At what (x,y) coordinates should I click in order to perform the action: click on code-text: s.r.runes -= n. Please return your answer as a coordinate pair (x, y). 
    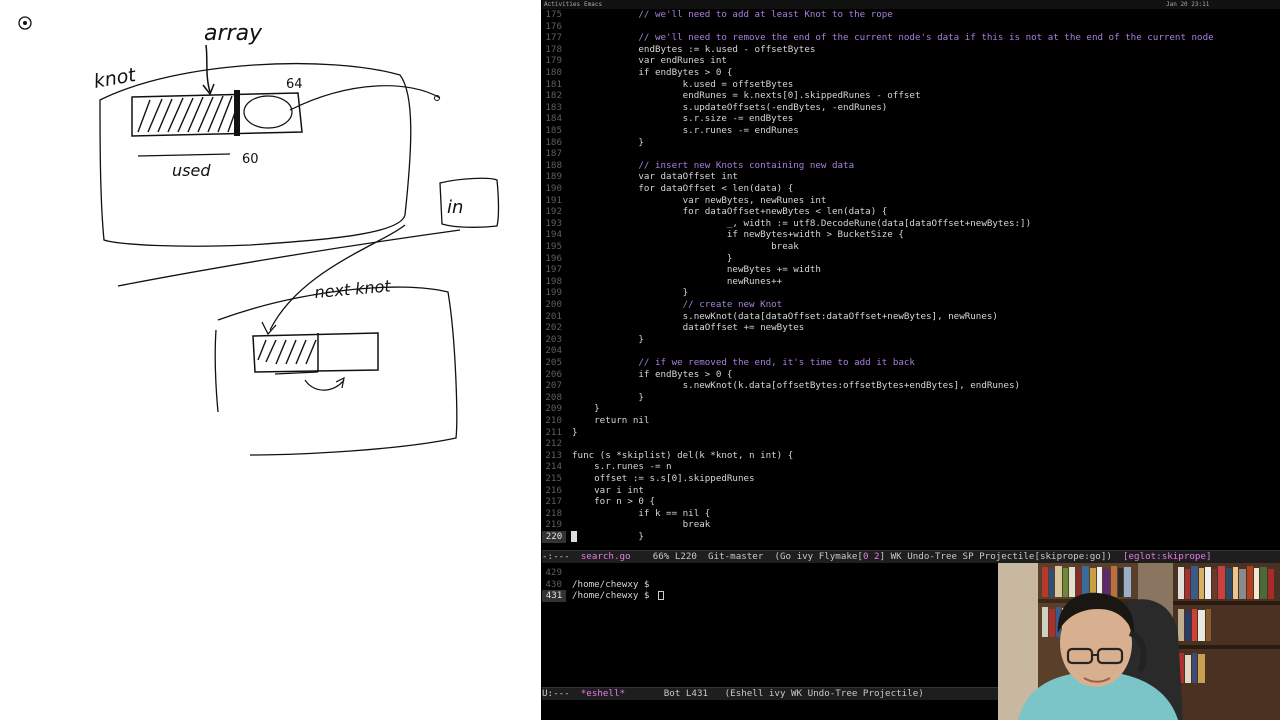
    Looking at the image, I should click on (622, 467).